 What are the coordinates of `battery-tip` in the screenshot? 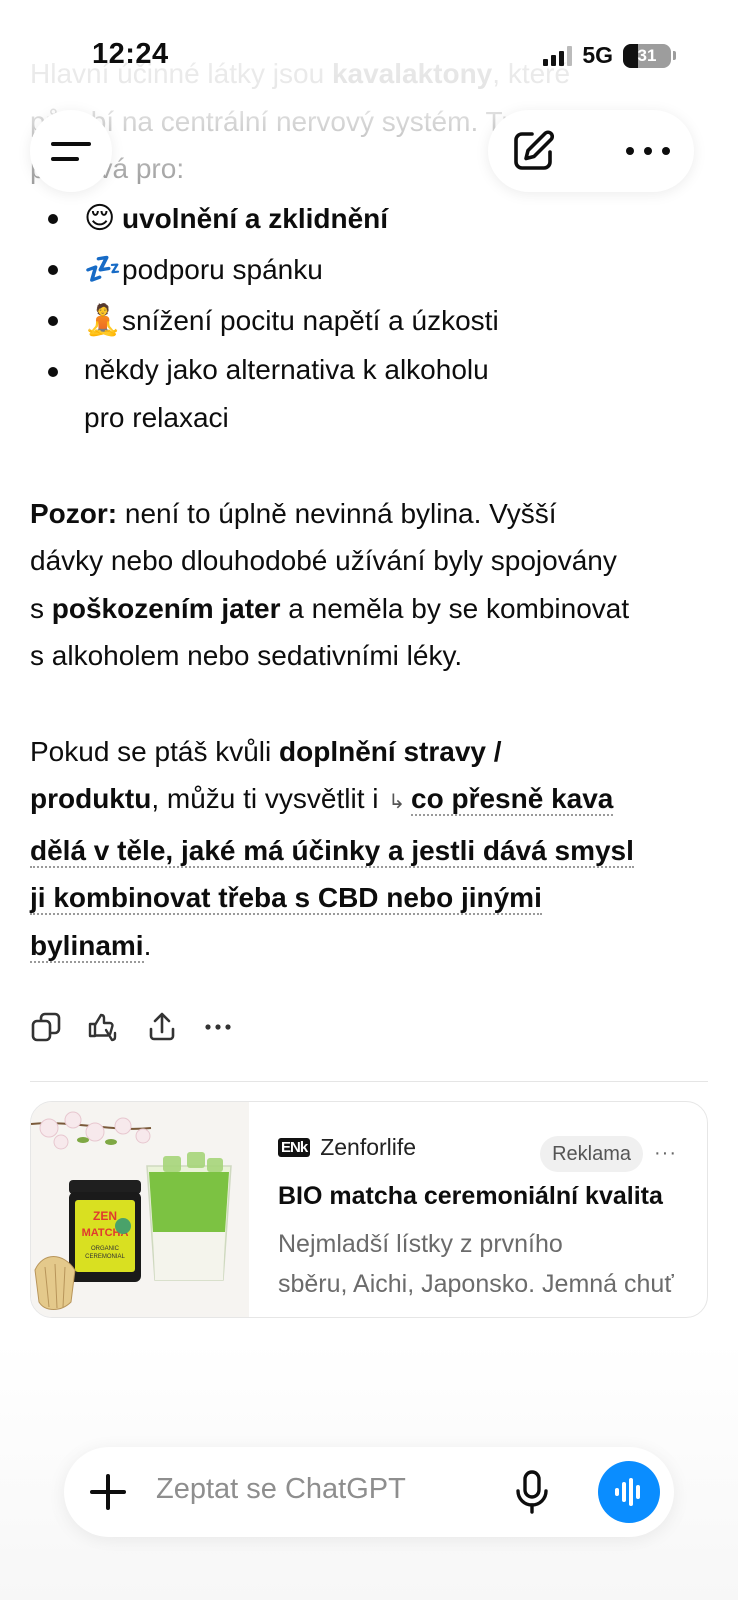 It's located at (674, 55).